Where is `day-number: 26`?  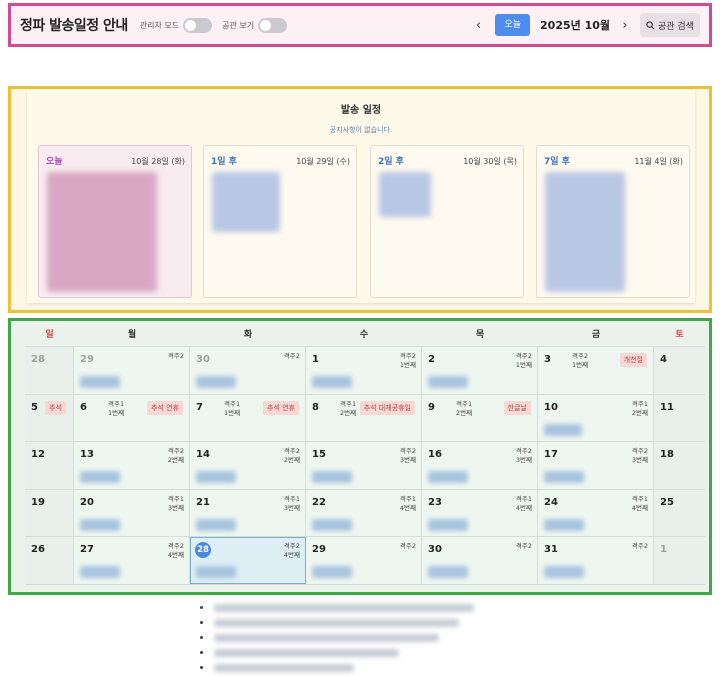
day-number: 26 is located at coordinates (38, 549).